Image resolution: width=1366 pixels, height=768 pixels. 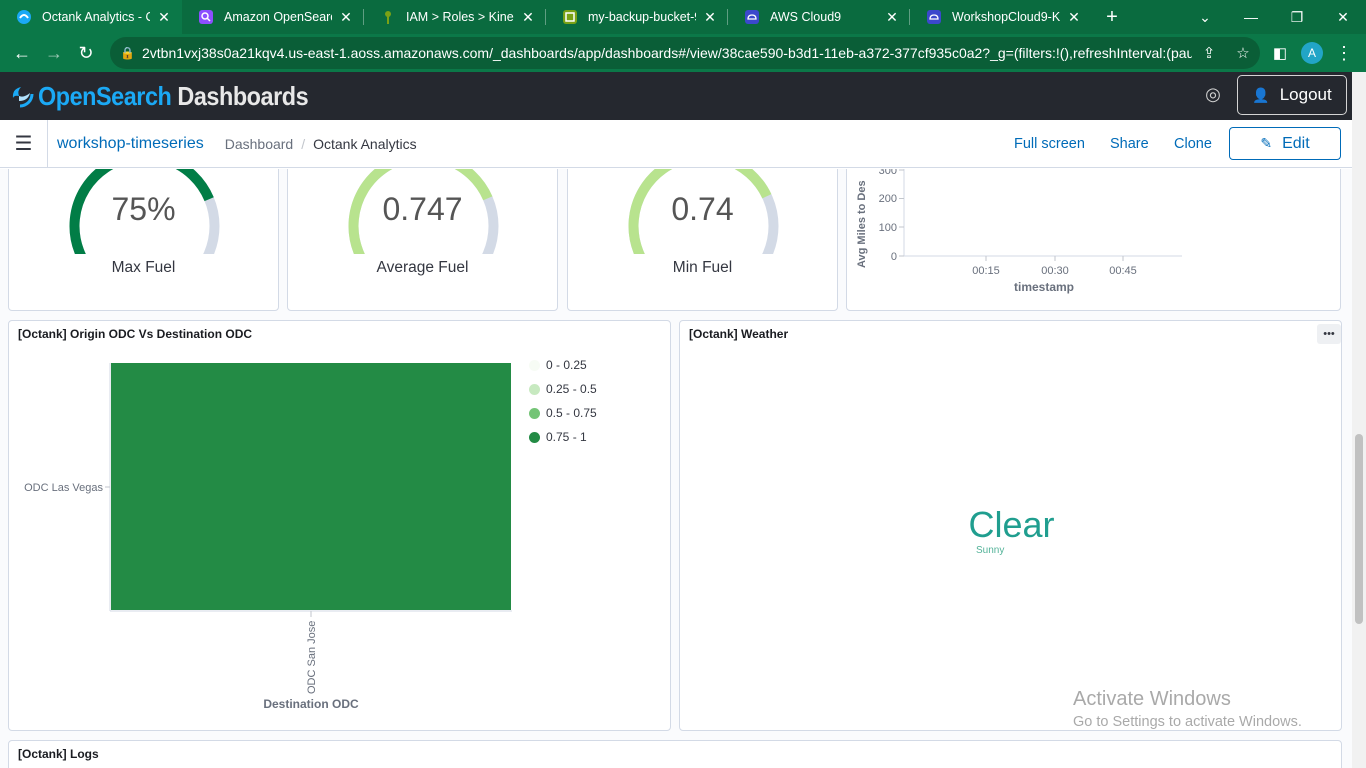 What do you see at coordinates (1280, 53) in the screenshot?
I see `side-panel-icon: ◧` at bounding box center [1280, 53].